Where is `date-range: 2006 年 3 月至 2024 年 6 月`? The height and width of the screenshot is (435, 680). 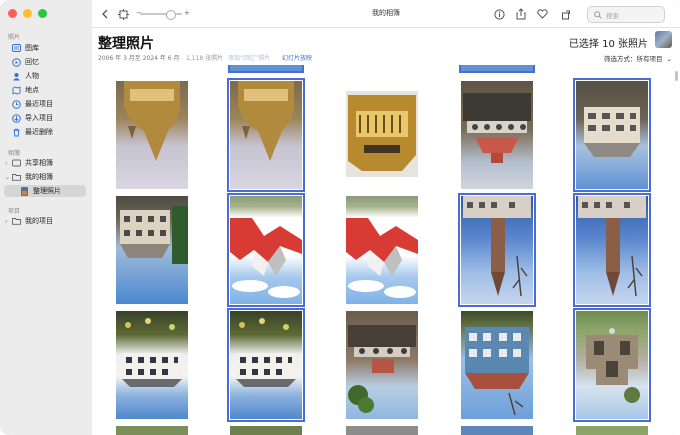
date-range: 2006 年 3 月至 2024 年 6 月 is located at coordinates (139, 58).